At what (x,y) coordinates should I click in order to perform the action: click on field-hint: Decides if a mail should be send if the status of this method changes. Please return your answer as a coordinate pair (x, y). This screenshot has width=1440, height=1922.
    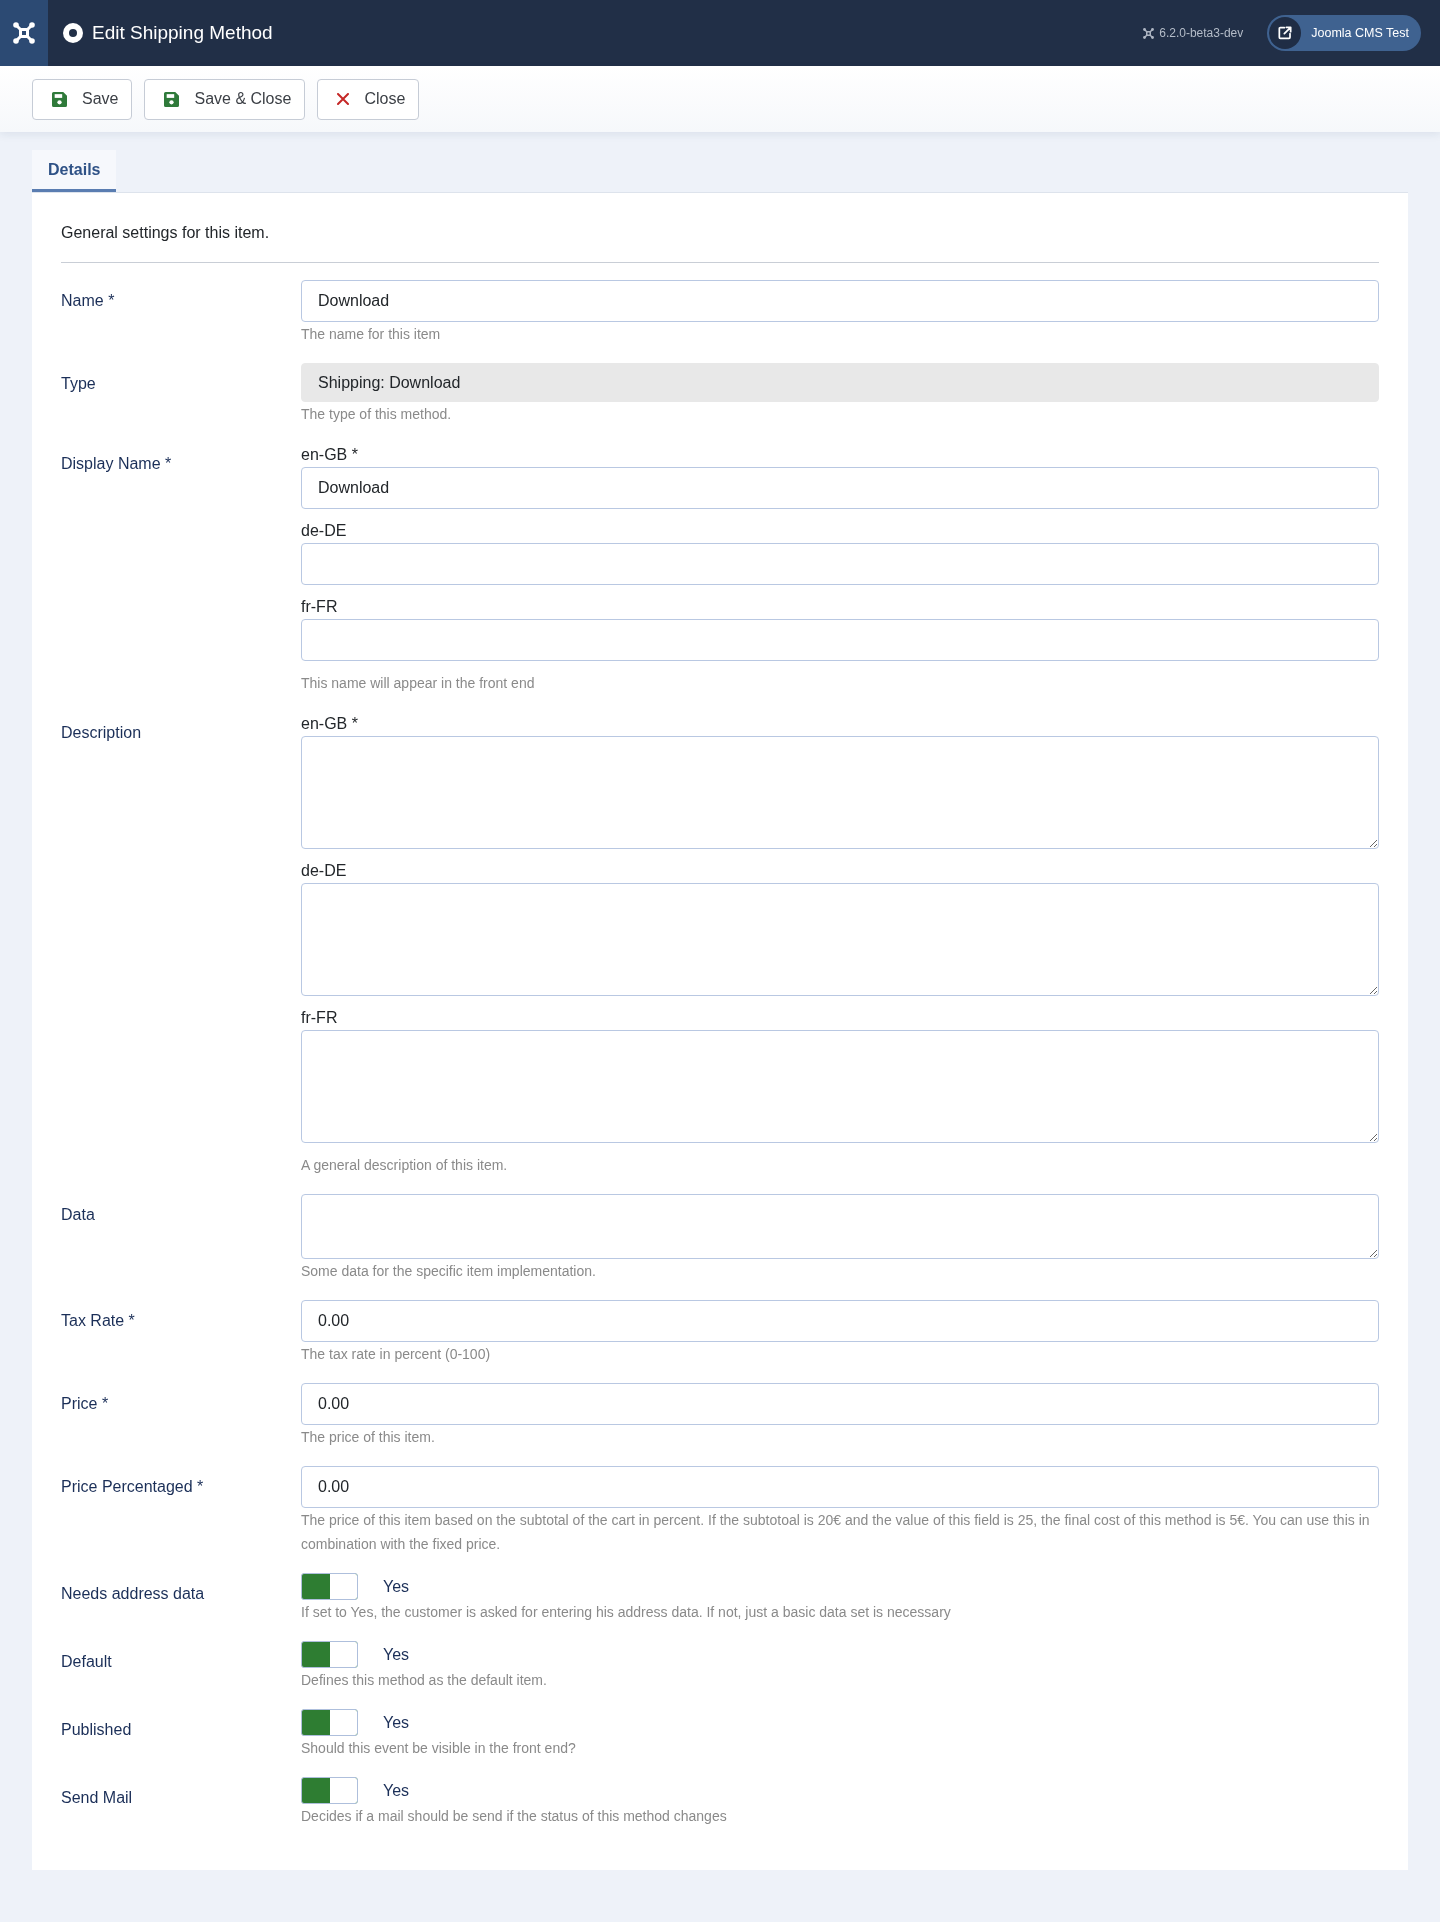
    Looking at the image, I should click on (514, 1816).